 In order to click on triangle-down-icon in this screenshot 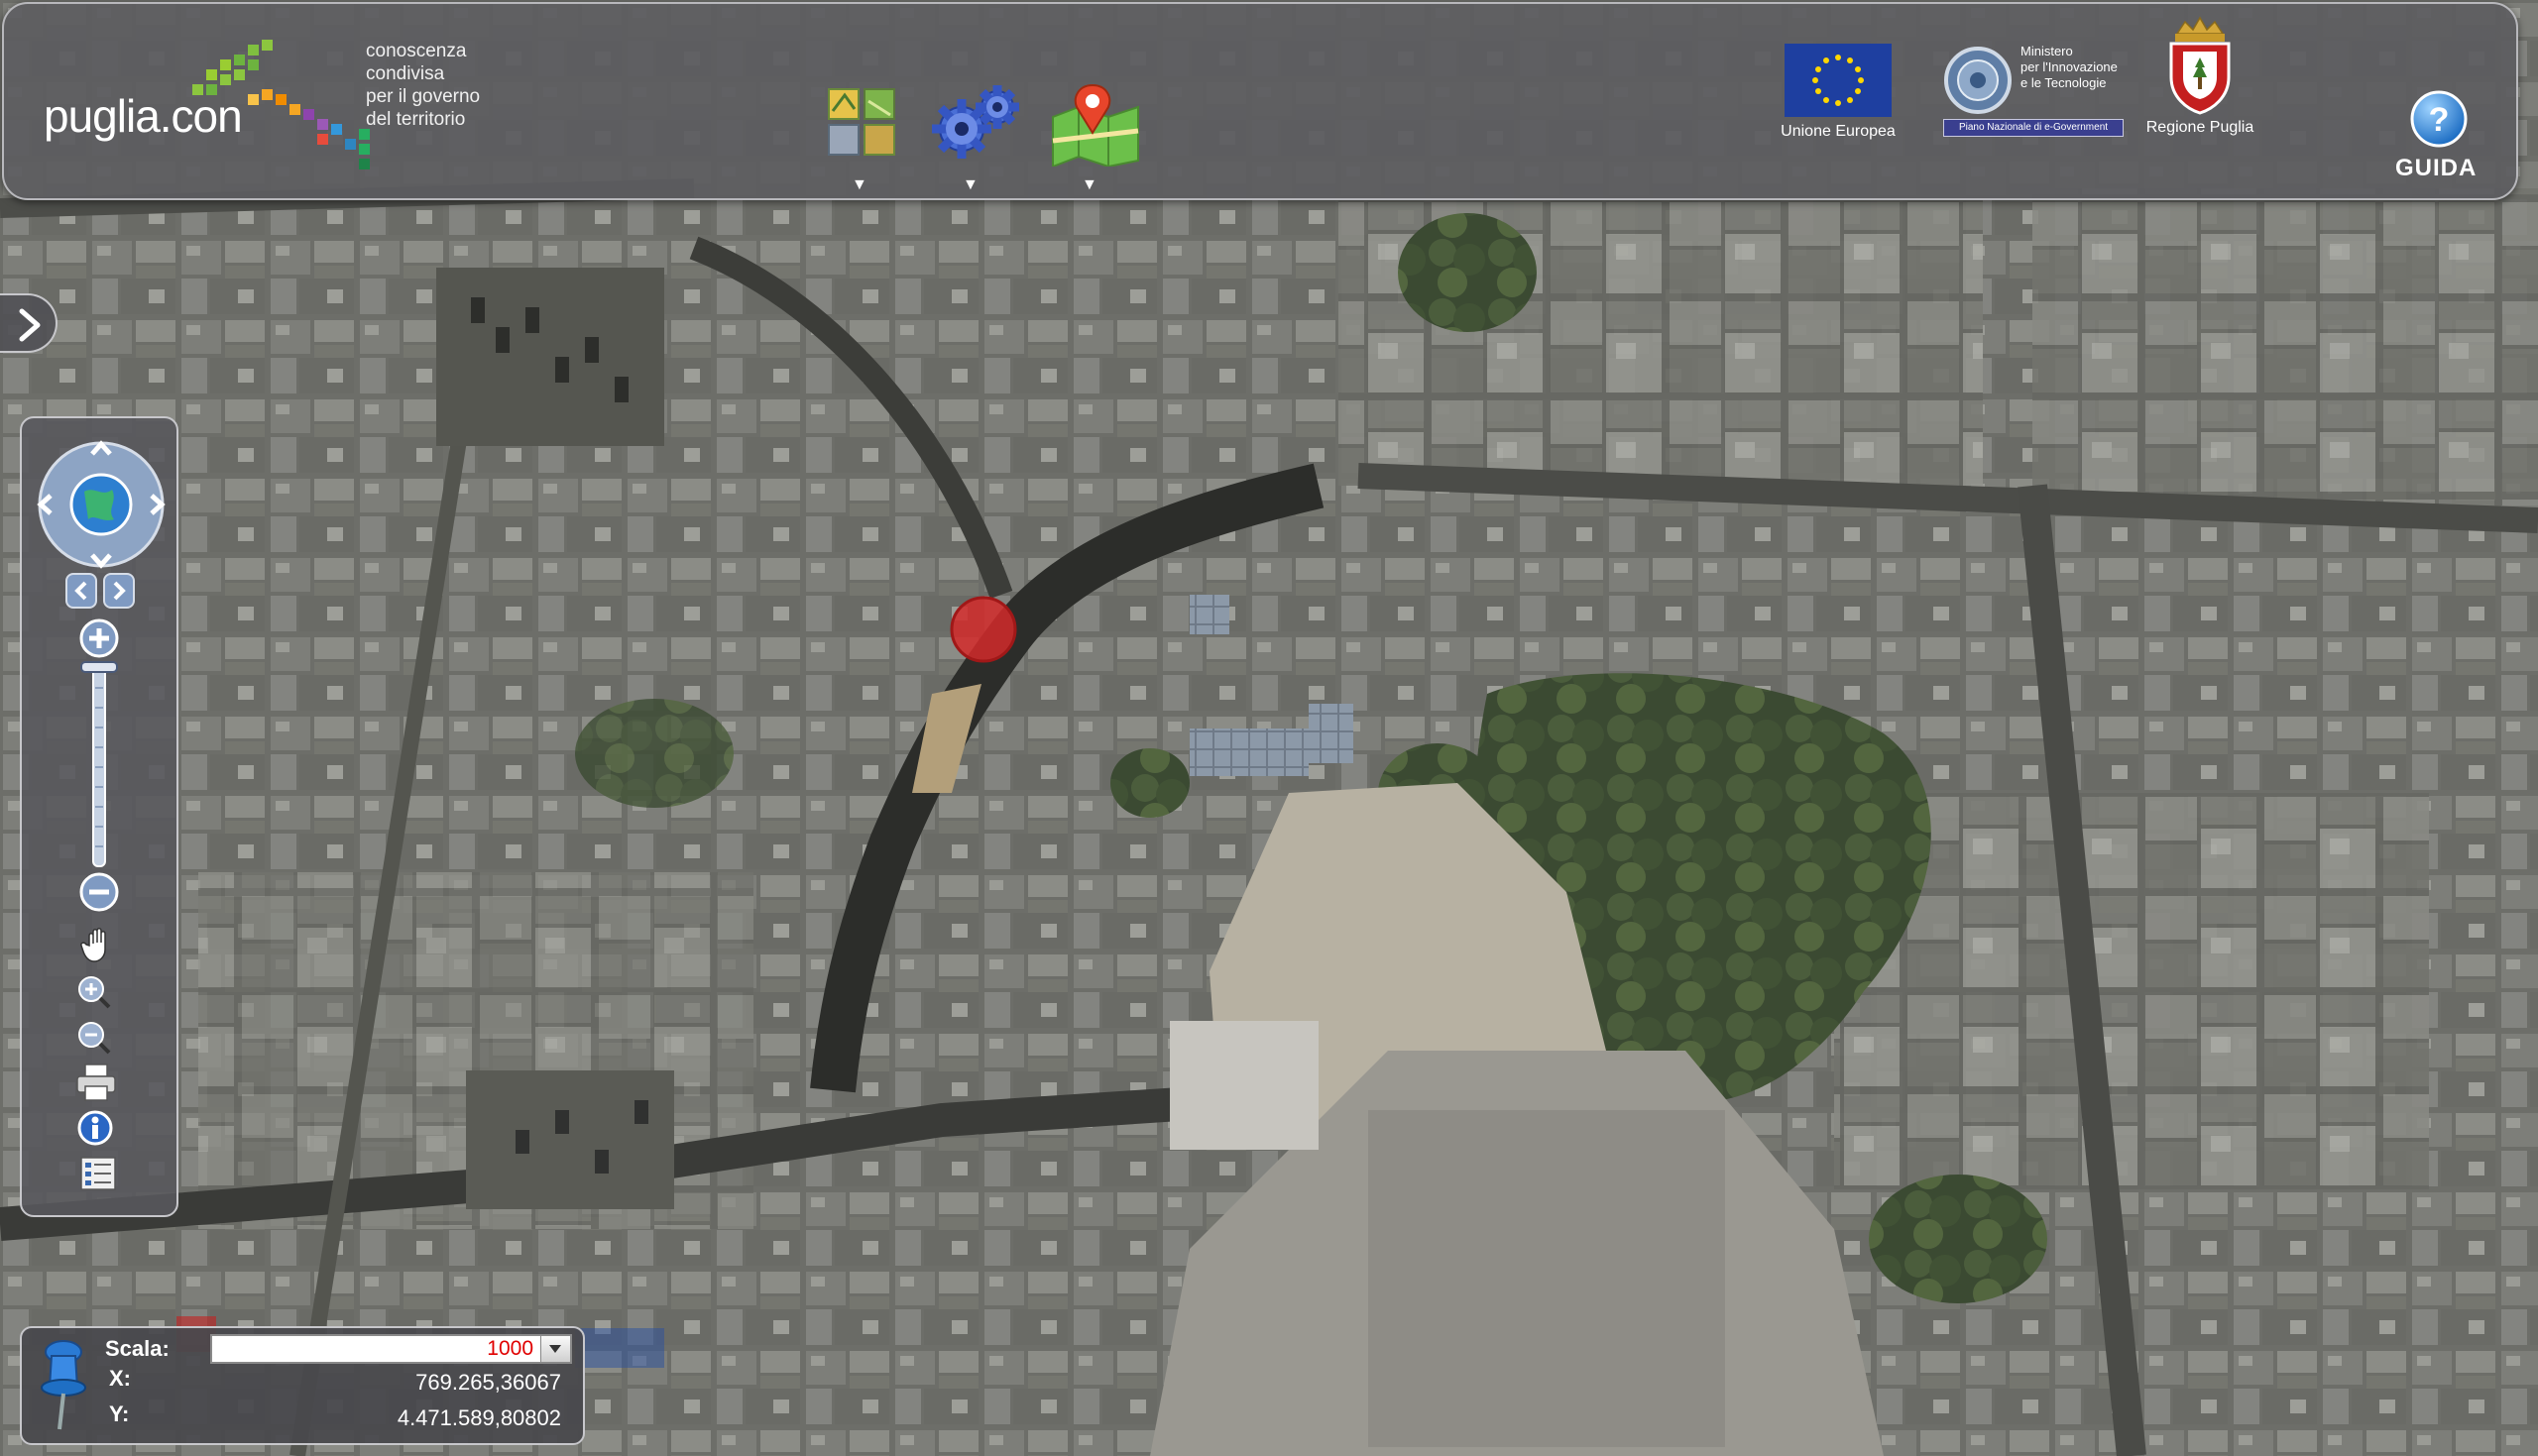, I will do `click(555, 1349)`.